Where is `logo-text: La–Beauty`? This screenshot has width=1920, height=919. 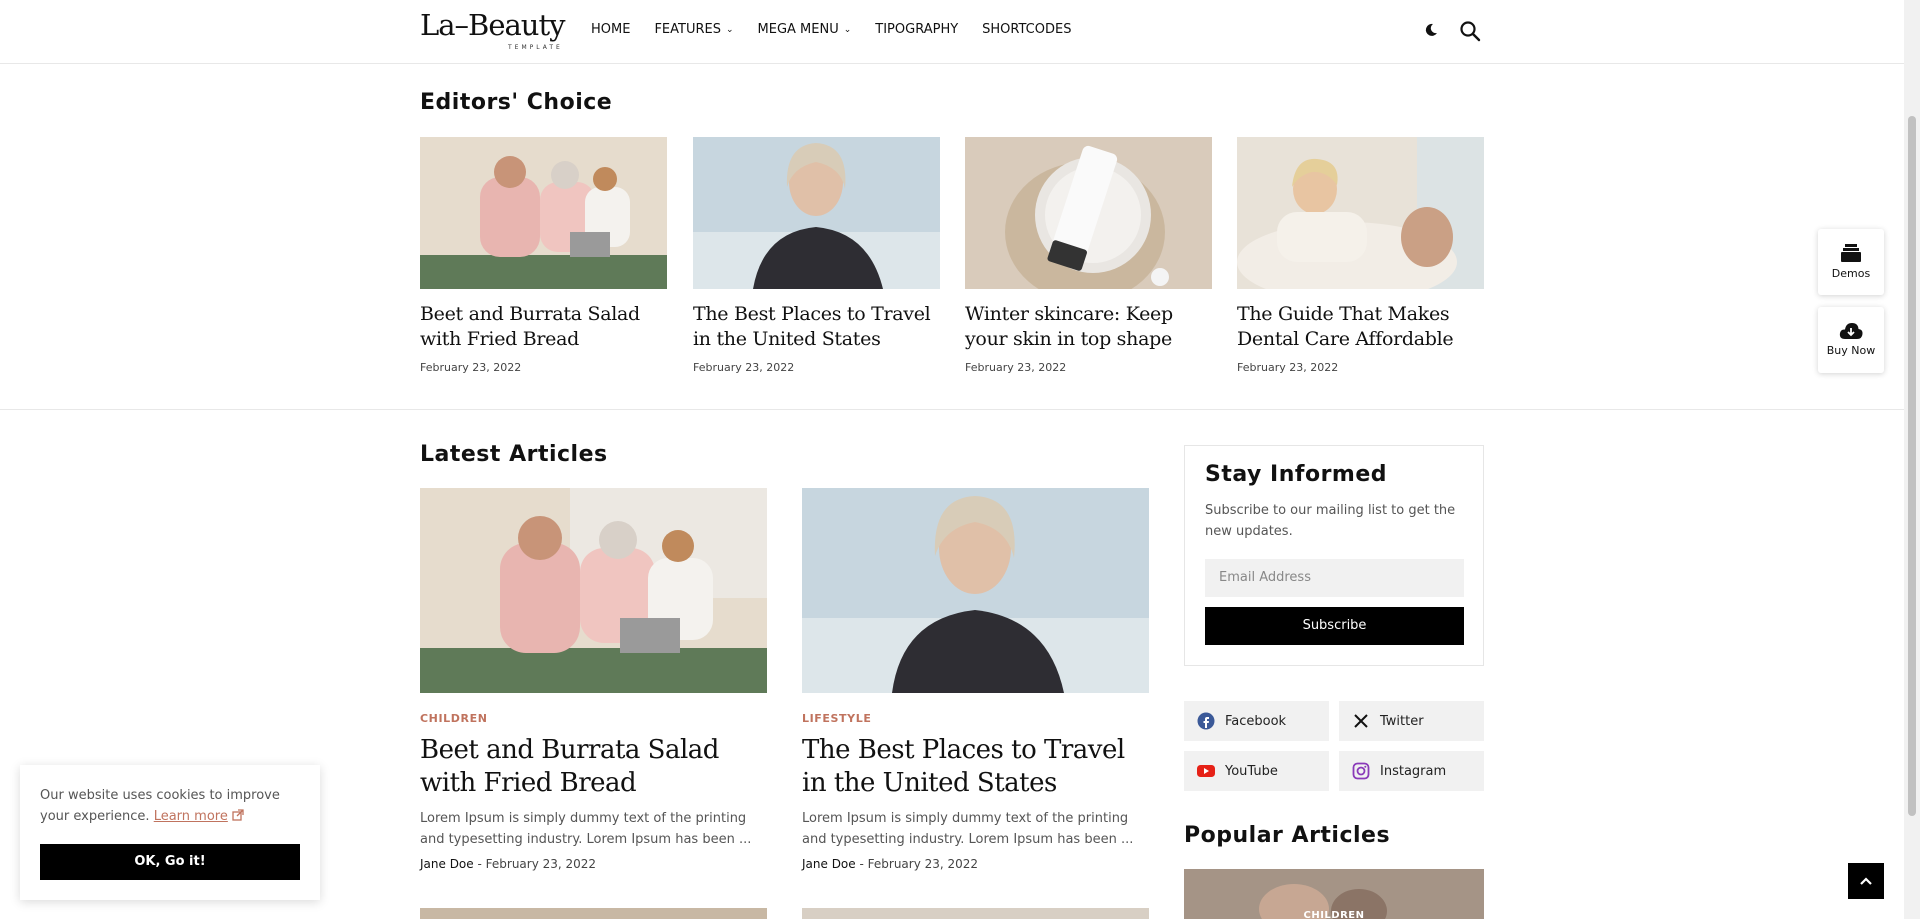
logo-text: La–Beauty is located at coordinates (493, 25).